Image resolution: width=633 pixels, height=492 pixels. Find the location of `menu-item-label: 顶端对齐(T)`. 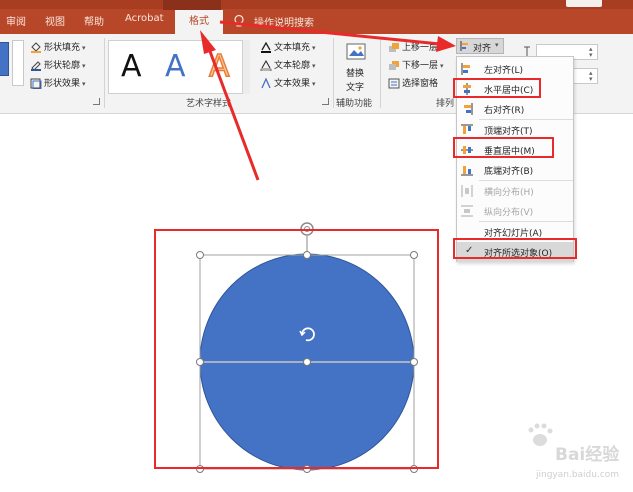

menu-item-label: 顶端对齐(T) is located at coordinates (508, 132).